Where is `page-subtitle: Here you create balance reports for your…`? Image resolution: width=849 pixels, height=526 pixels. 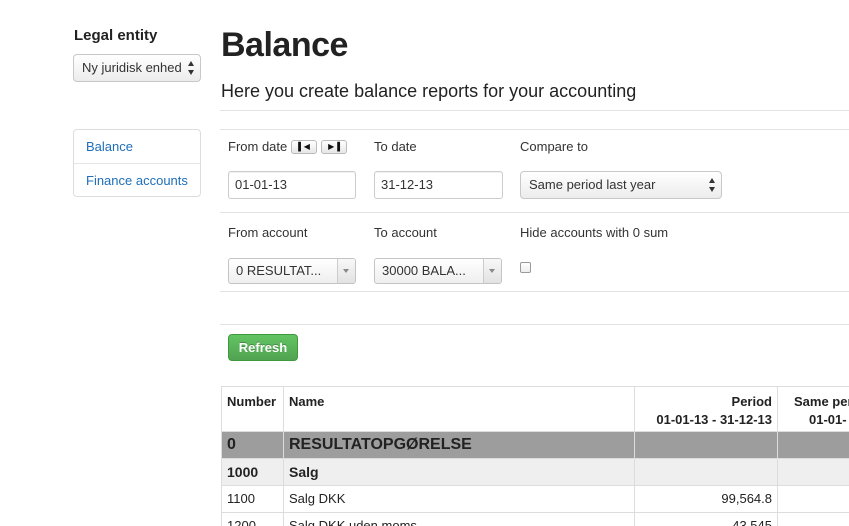
page-subtitle: Here you create balance reports for your… is located at coordinates (429, 91).